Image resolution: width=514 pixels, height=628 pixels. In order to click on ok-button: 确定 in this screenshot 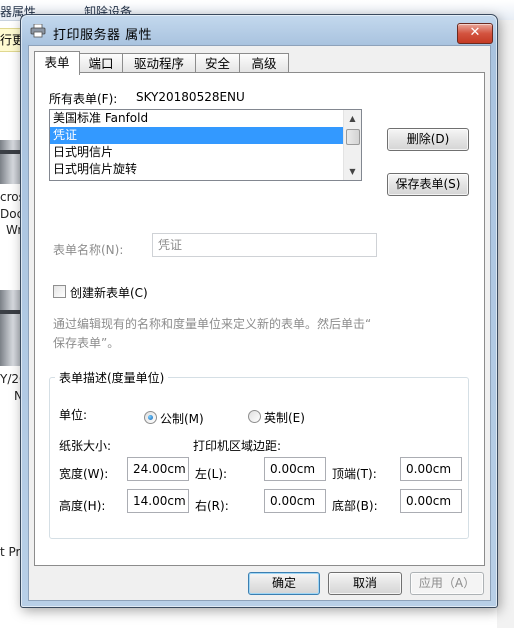, I will do `click(284, 583)`.